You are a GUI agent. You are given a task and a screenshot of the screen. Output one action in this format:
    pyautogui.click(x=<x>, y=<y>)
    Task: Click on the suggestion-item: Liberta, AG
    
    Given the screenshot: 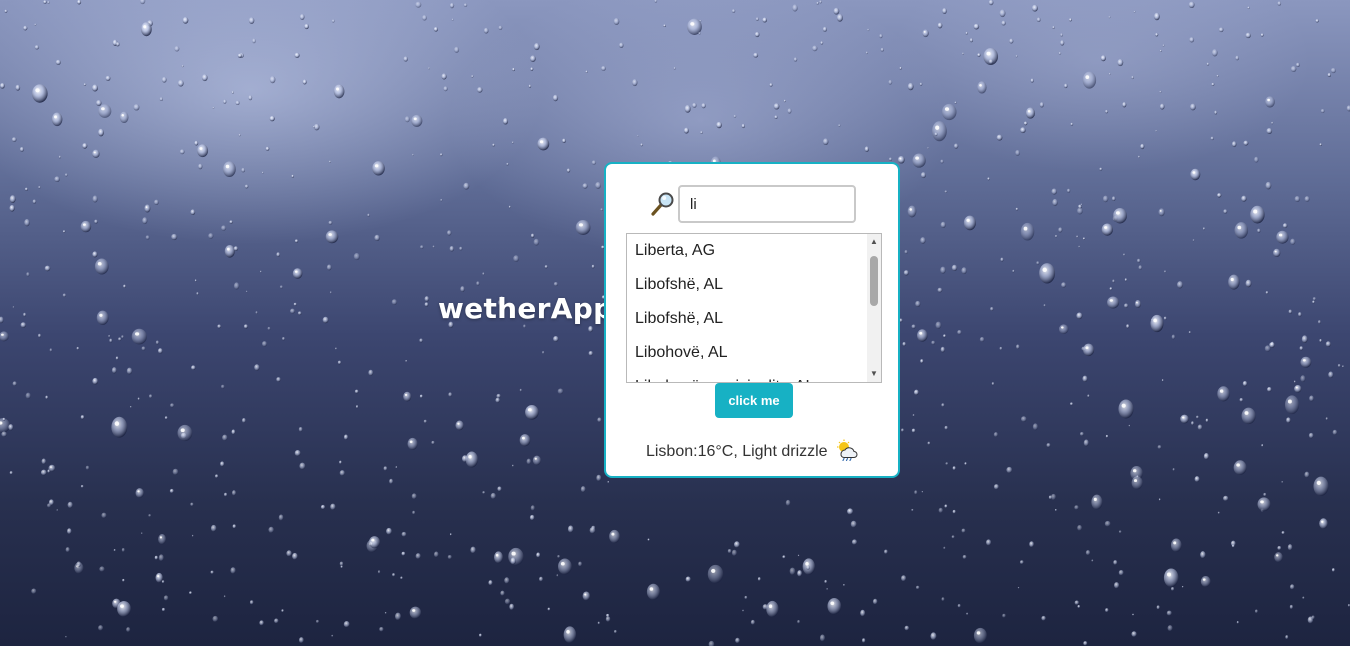 What is the action you would take?
    pyautogui.click(x=747, y=251)
    